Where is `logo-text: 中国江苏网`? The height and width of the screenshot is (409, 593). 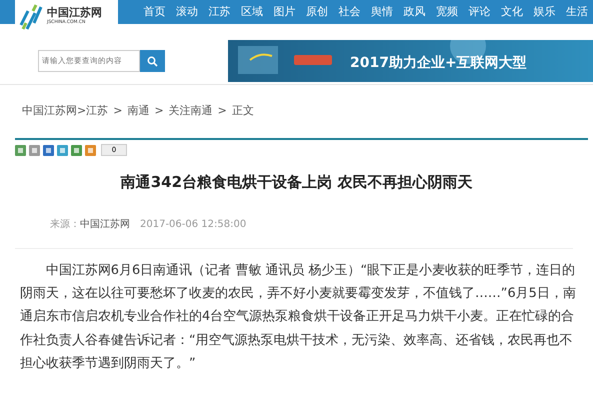 logo-text: 中国江苏网 is located at coordinates (74, 12).